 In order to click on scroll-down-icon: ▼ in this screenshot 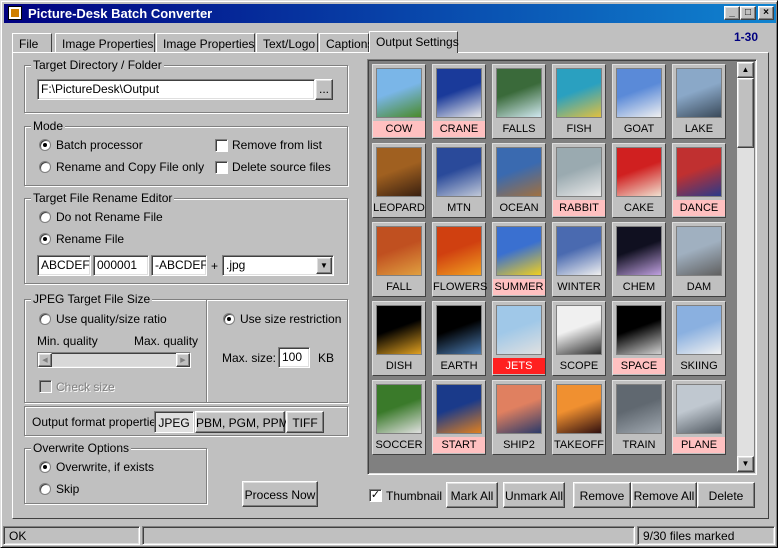, I will do `click(745, 464)`.